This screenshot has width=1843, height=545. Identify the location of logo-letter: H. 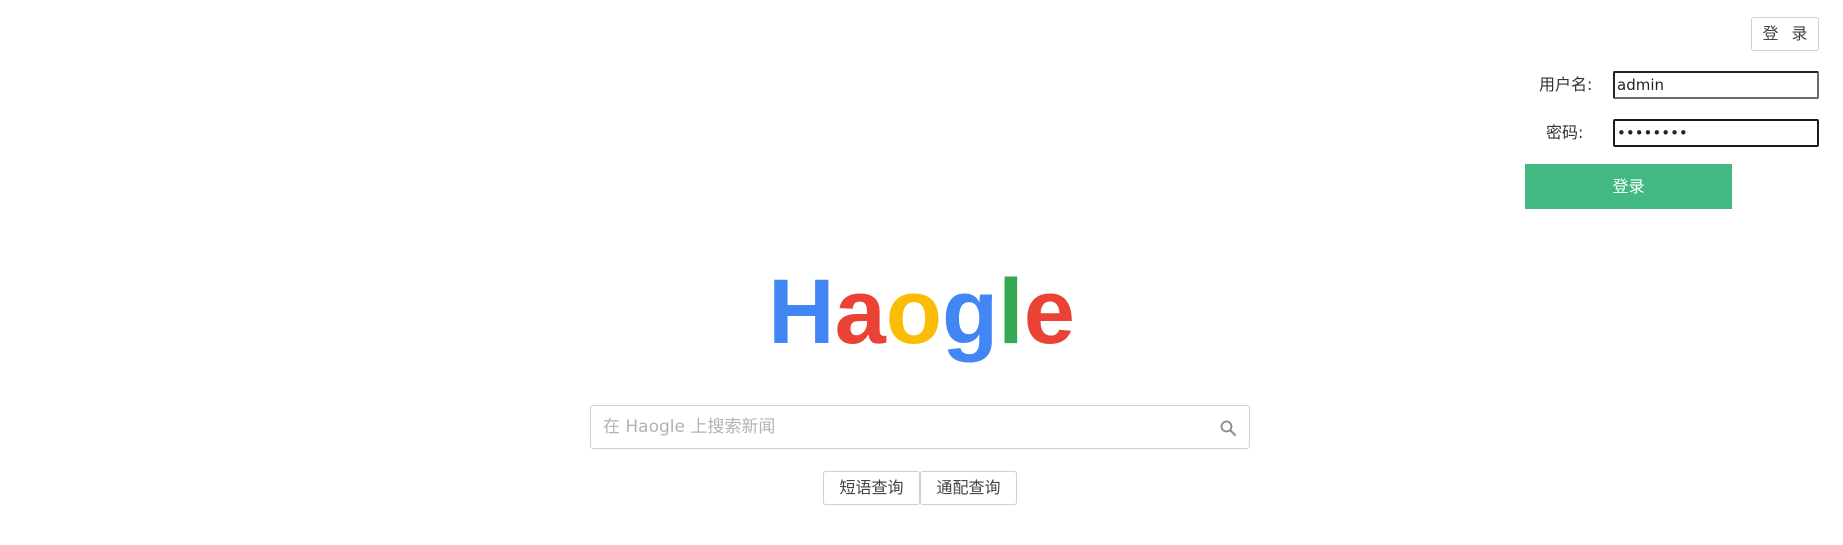
(801, 312).